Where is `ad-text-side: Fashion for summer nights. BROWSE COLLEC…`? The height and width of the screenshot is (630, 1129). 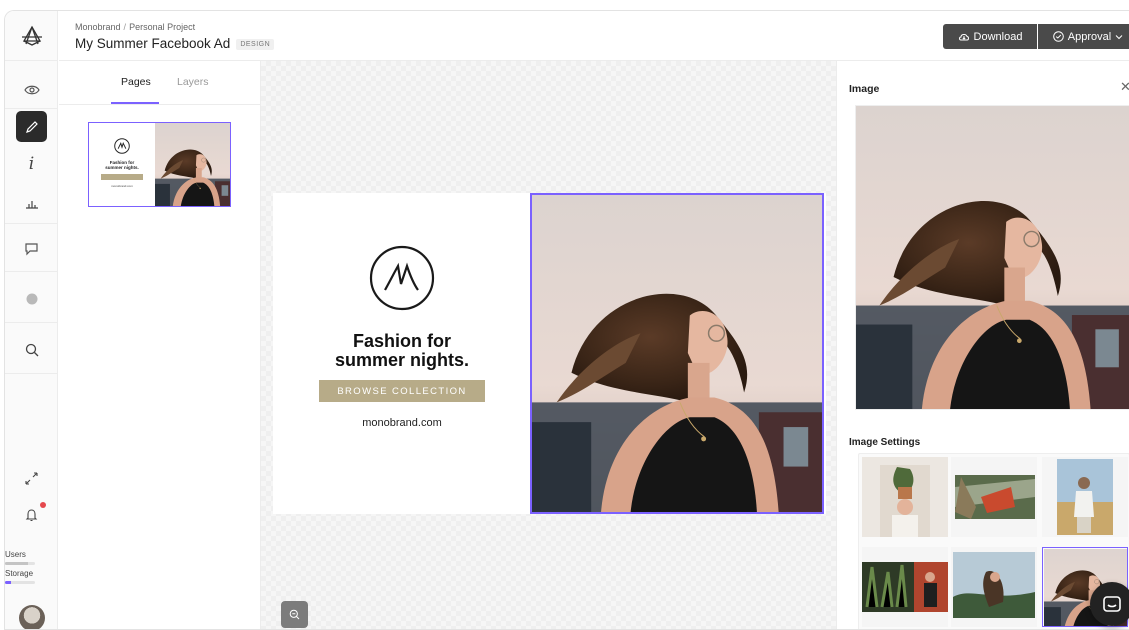
ad-text-side: Fashion for summer nights. BROWSE COLLEC… is located at coordinates (402, 353).